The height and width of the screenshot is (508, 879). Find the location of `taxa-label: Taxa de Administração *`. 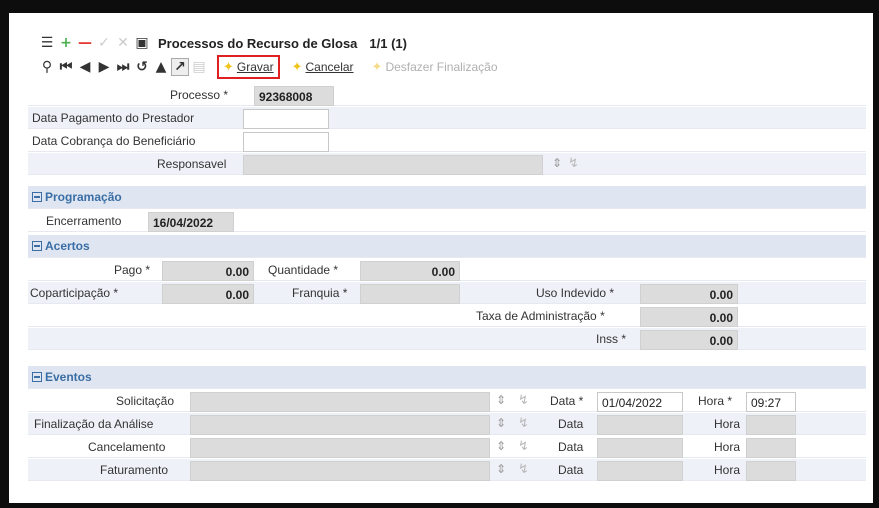

taxa-label: Taxa de Administração * is located at coordinates (540, 316).